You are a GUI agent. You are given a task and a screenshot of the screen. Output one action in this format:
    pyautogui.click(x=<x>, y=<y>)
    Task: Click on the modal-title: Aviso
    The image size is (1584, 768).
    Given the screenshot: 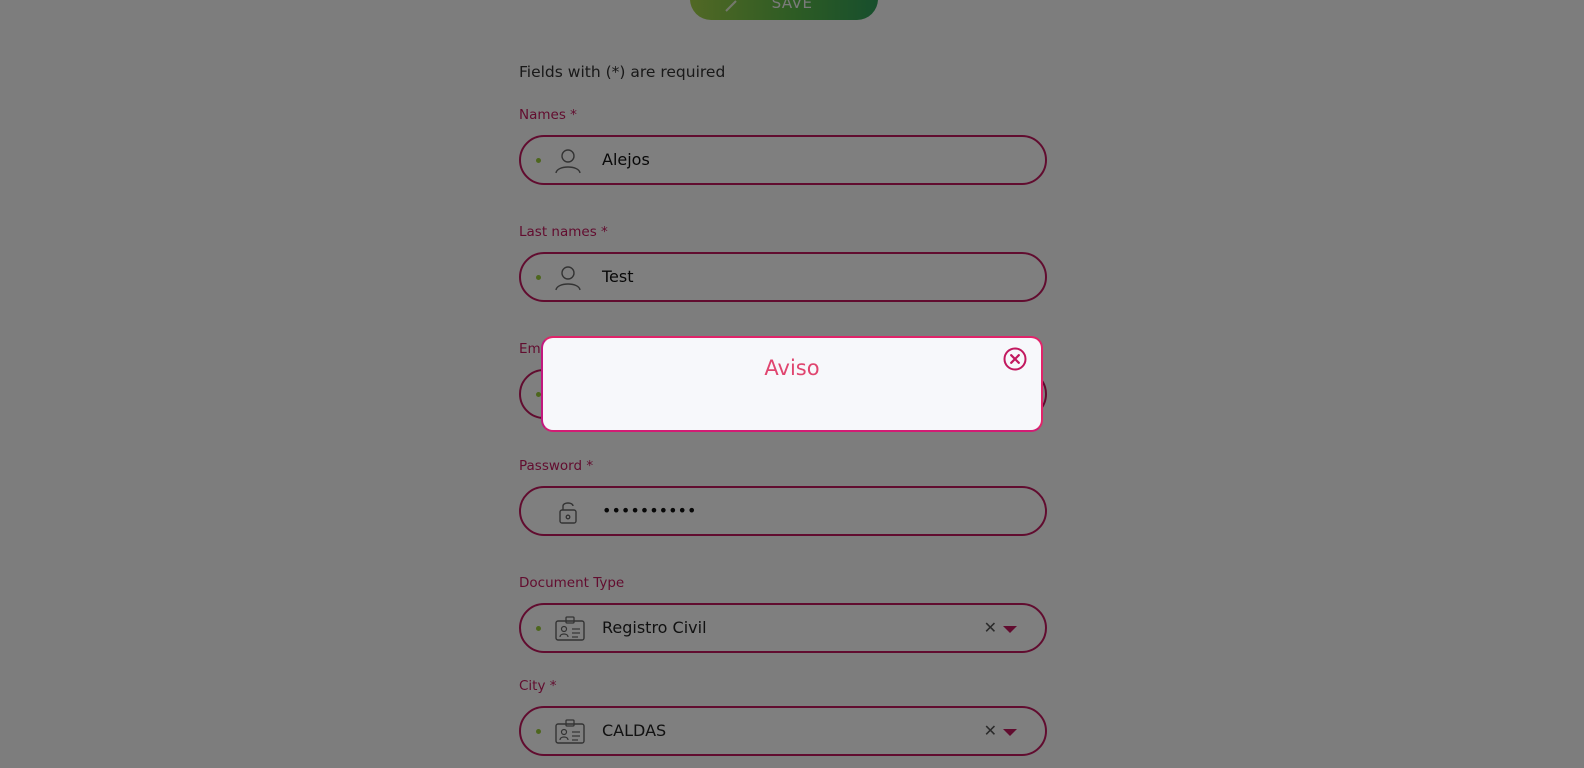 What is the action you would take?
    pyautogui.click(x=792, y=368)
    